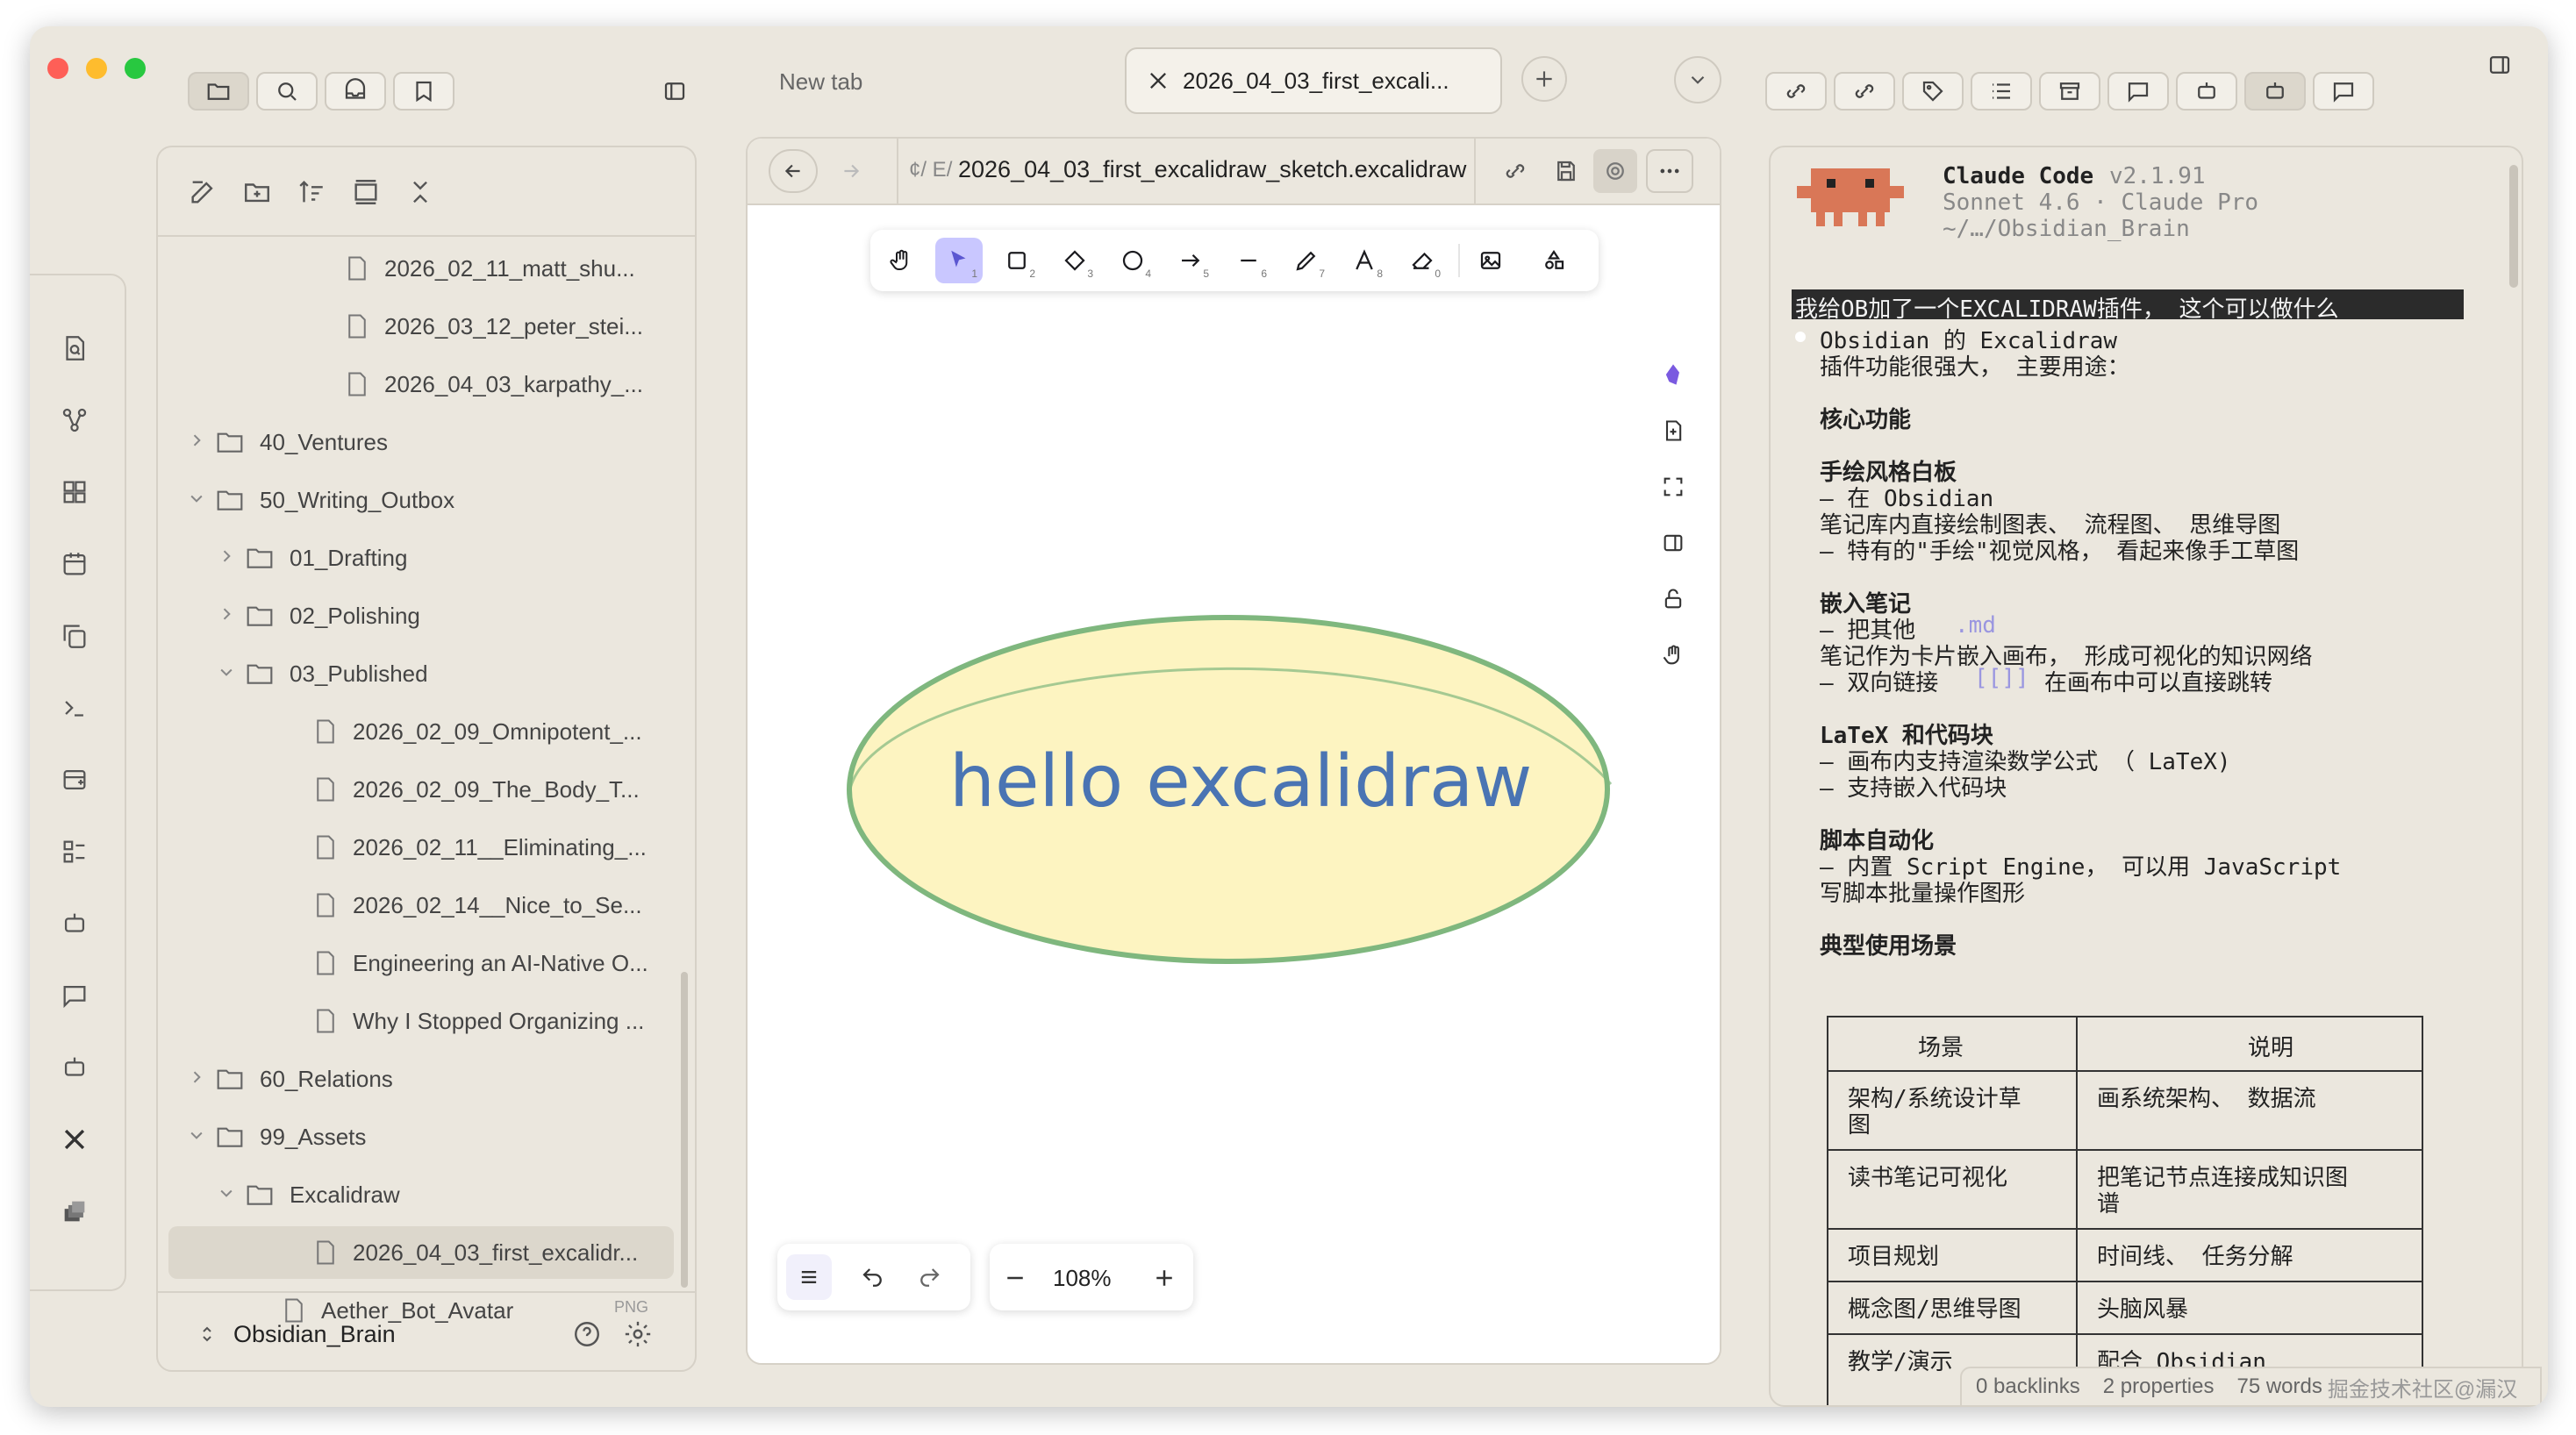 The height and width of the screenshot is (1435, 2576). What do you see at coordinates (851, 171) in the screenshot?
I see `nav-forward-button` at bounding box center [851, 171].